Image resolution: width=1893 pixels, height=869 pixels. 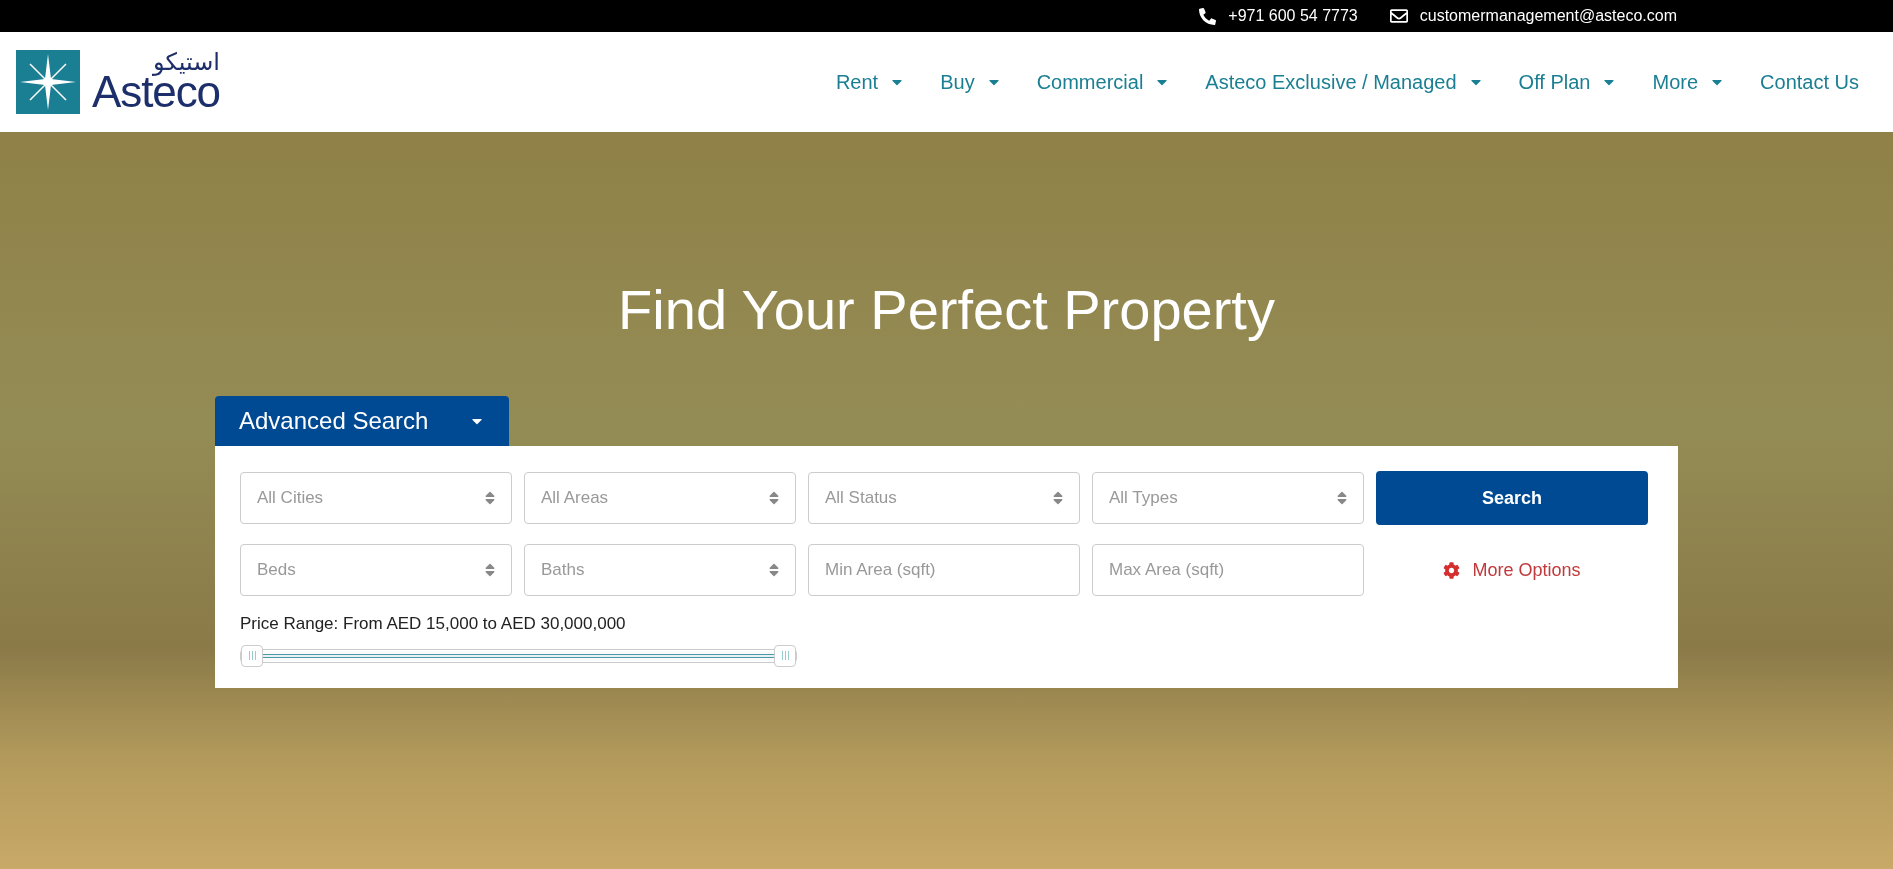 I want to click on nav-link: Rent, so click(x=870, y=82).